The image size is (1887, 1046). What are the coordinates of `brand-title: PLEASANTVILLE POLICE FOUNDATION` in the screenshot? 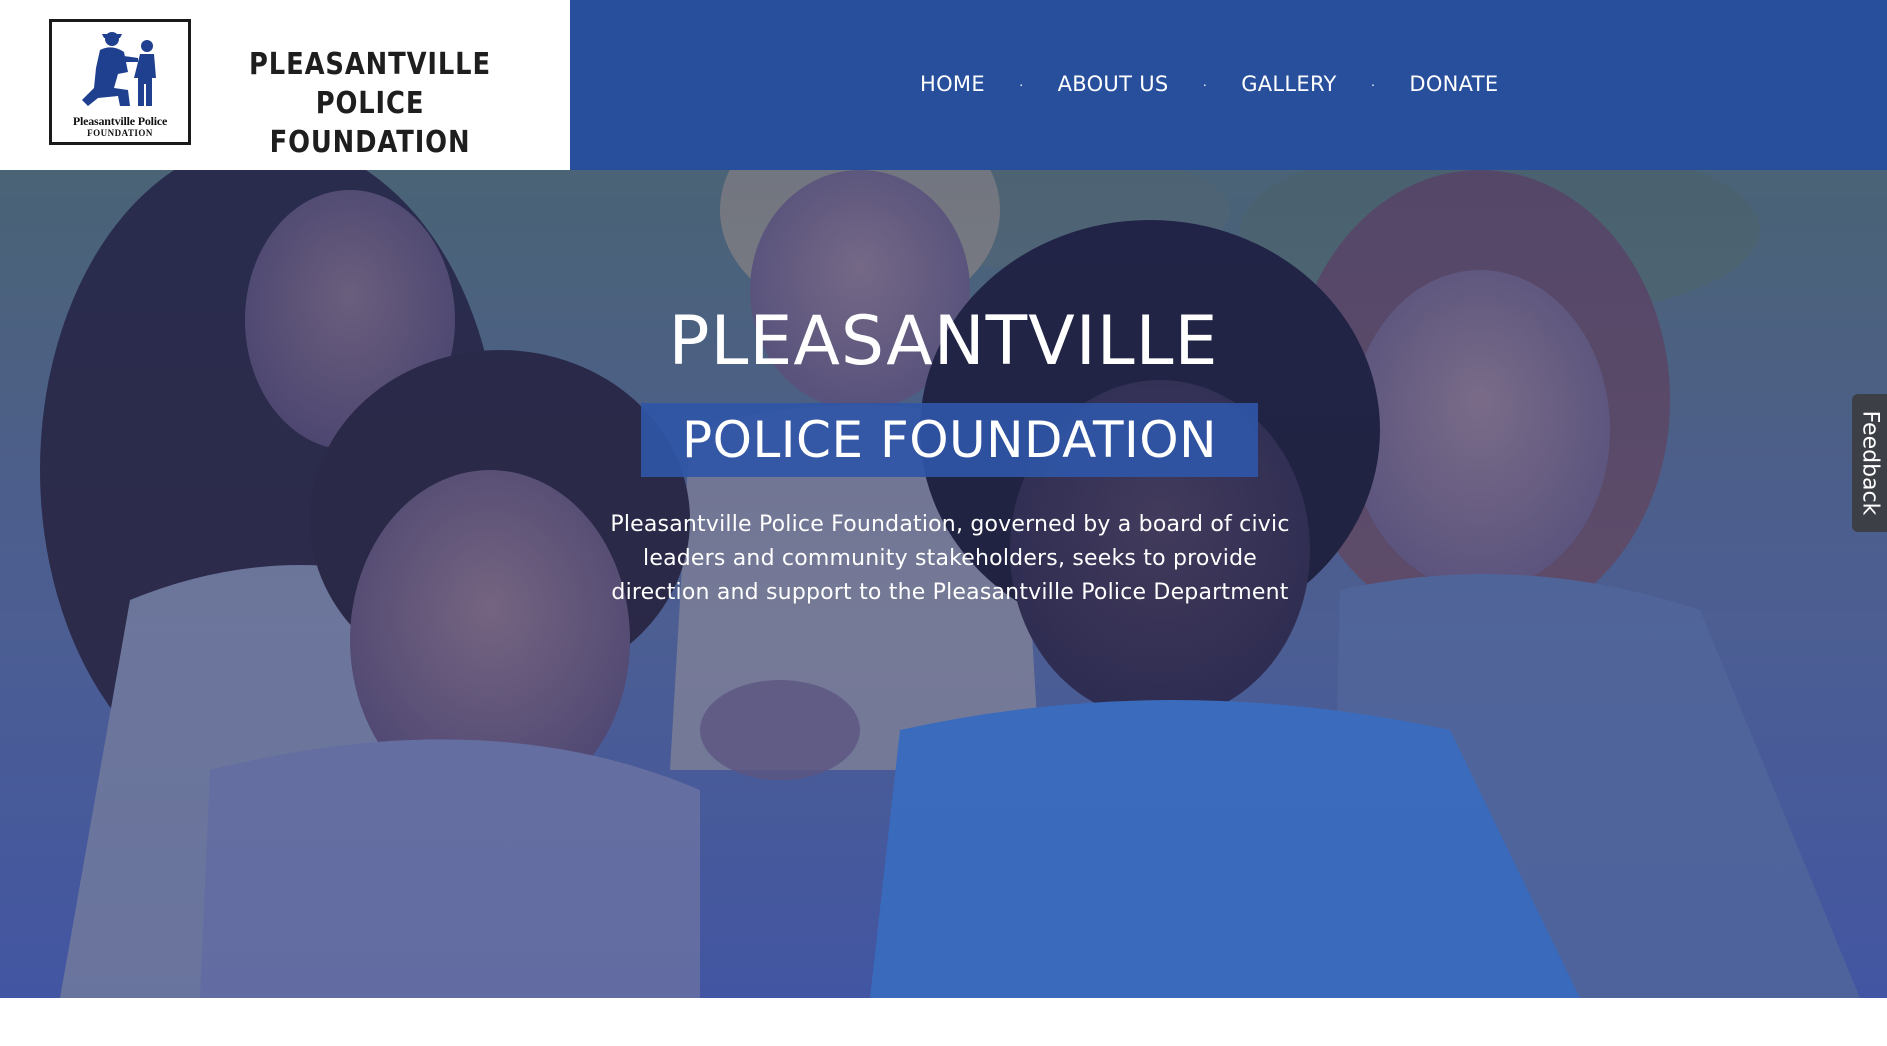 It's located at (369, 103).